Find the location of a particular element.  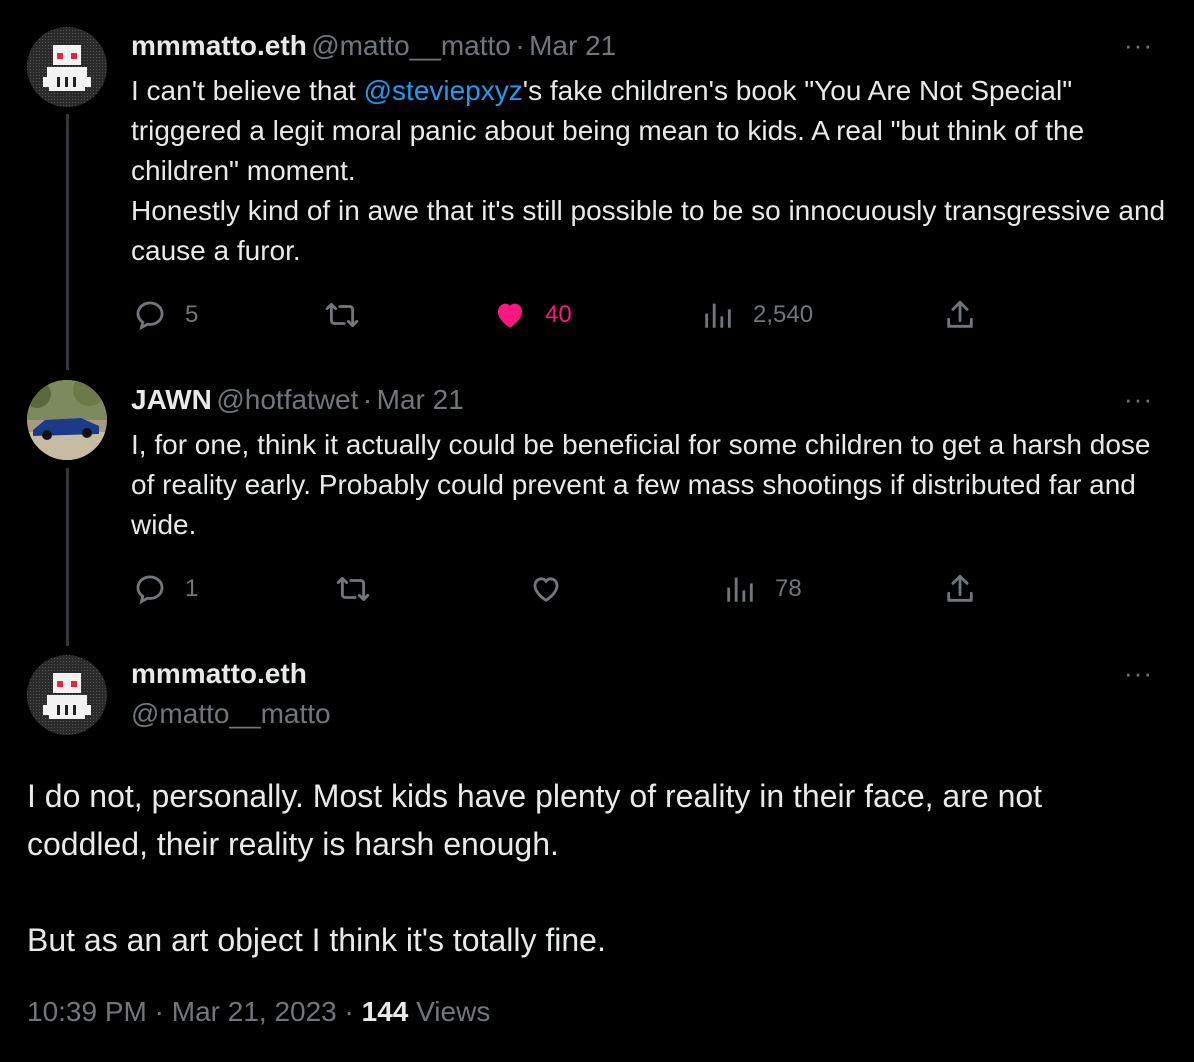

like-outline-icon is located at coordinates (546, 589).